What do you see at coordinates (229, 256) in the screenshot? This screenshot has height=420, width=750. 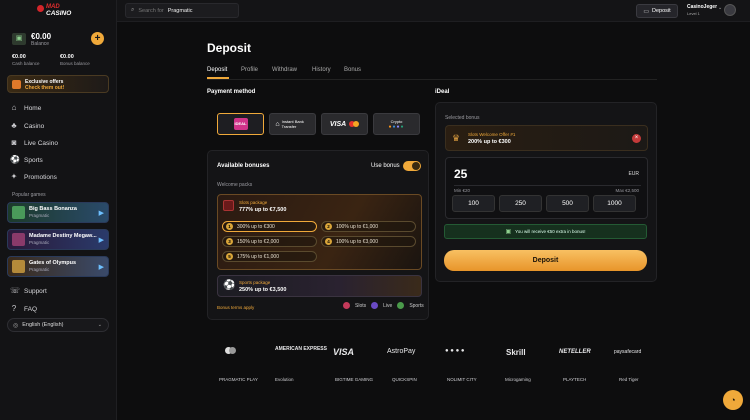 I see `bonus-option-number: 5` at bounding box center [229, 256].